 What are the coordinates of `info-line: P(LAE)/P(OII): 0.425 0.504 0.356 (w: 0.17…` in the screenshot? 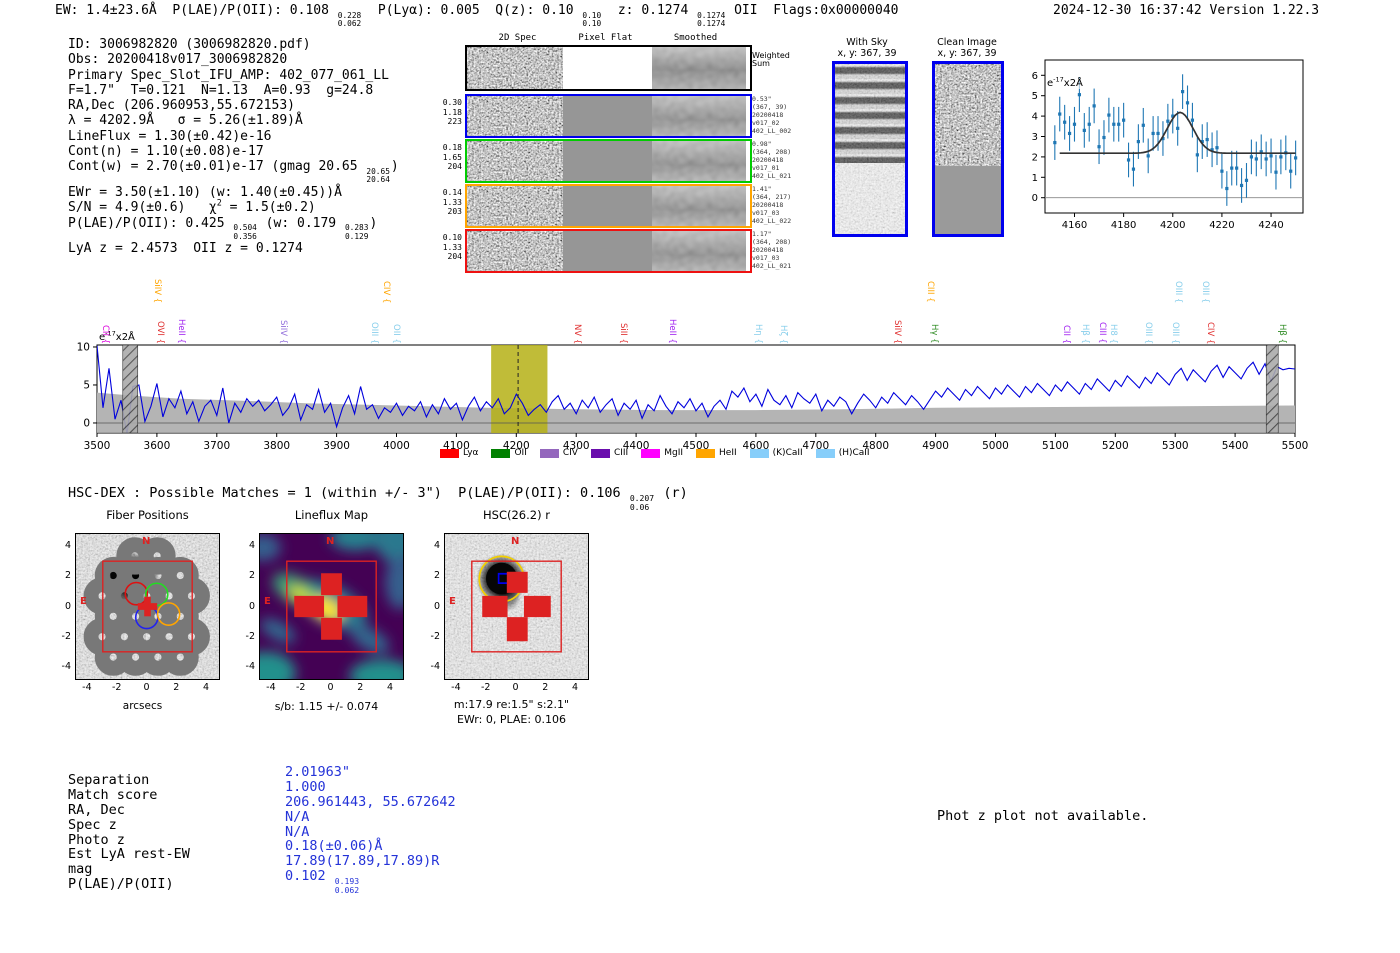 It's located at (223, 228).